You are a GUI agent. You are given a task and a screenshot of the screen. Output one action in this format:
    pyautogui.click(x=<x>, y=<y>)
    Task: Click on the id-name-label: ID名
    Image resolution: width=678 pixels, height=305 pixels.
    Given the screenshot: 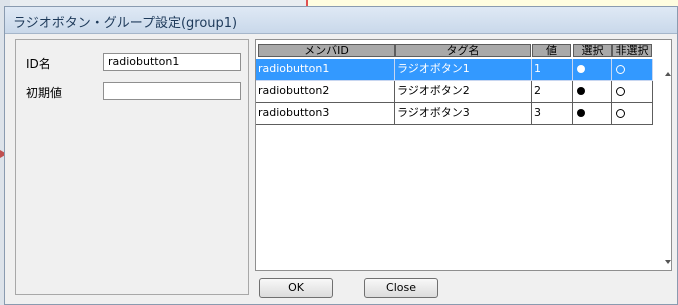 What is the action you would take?
    pyautogui.click(x=38, y=64)
    